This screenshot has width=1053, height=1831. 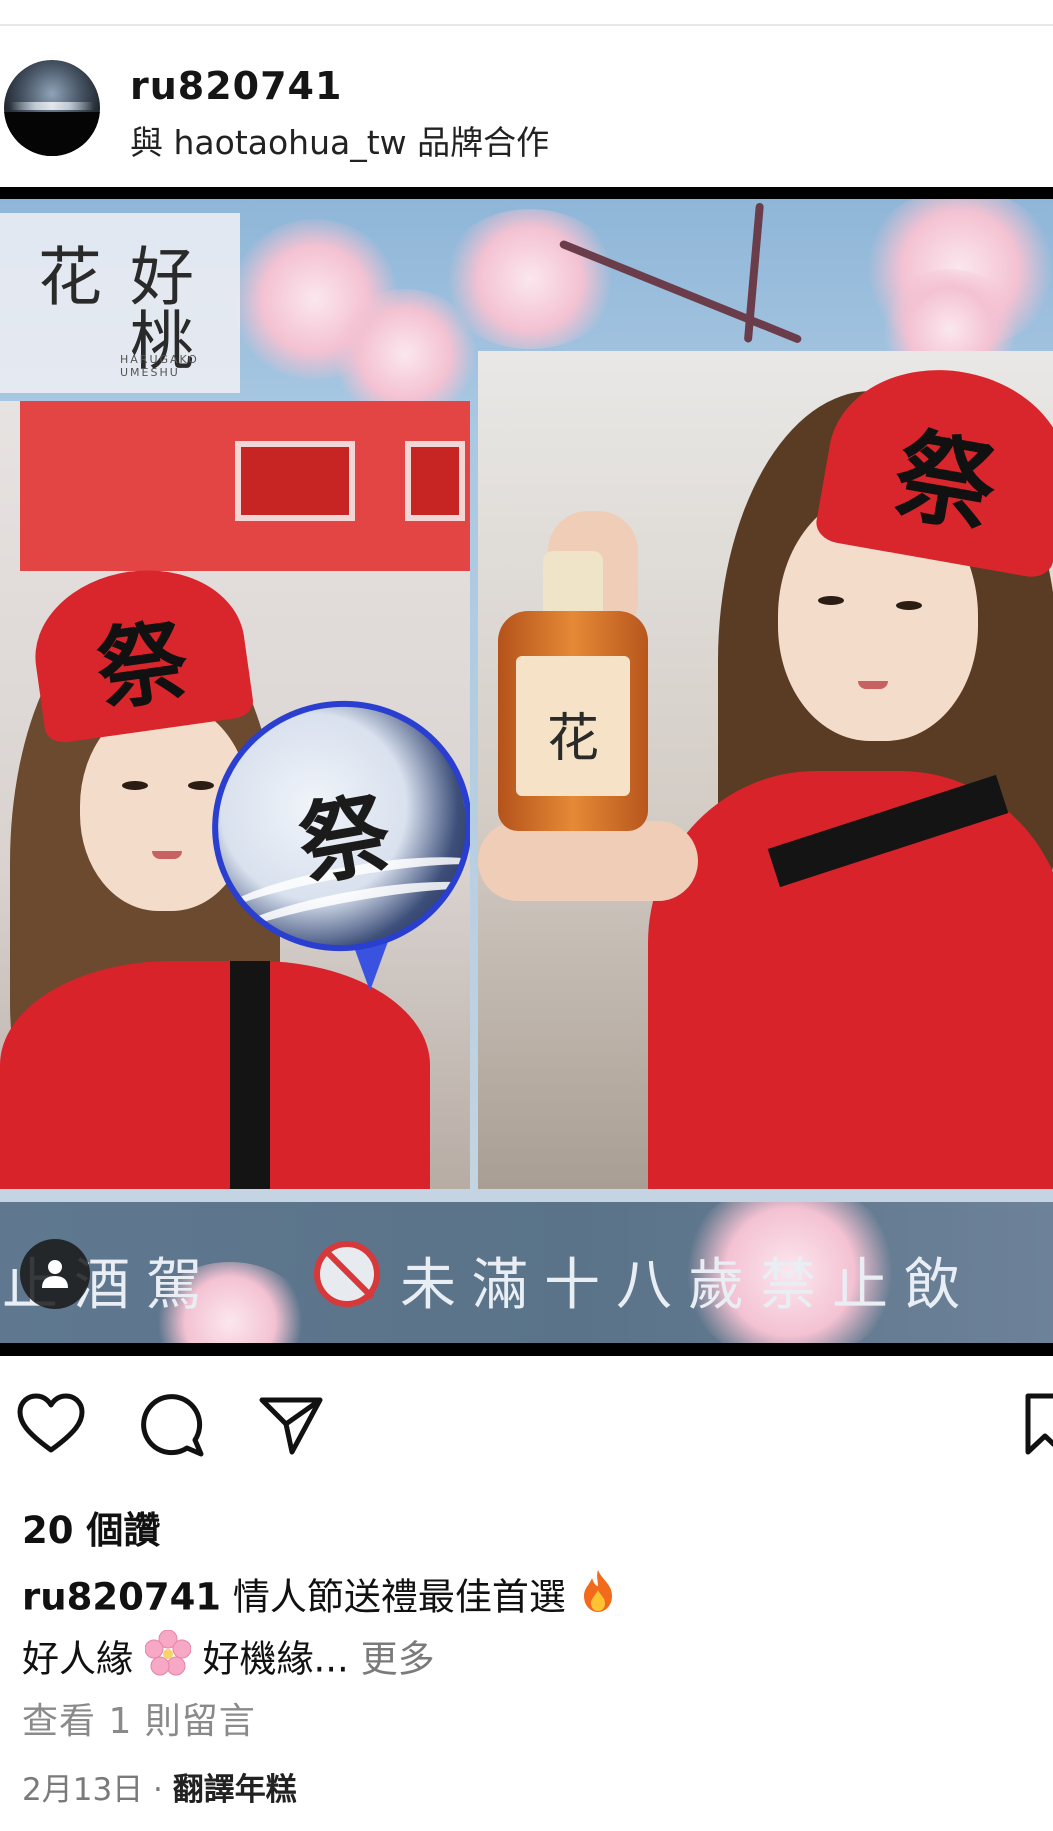 I want to click on umeshu-bottle: 花, so click(x=573, y=691).